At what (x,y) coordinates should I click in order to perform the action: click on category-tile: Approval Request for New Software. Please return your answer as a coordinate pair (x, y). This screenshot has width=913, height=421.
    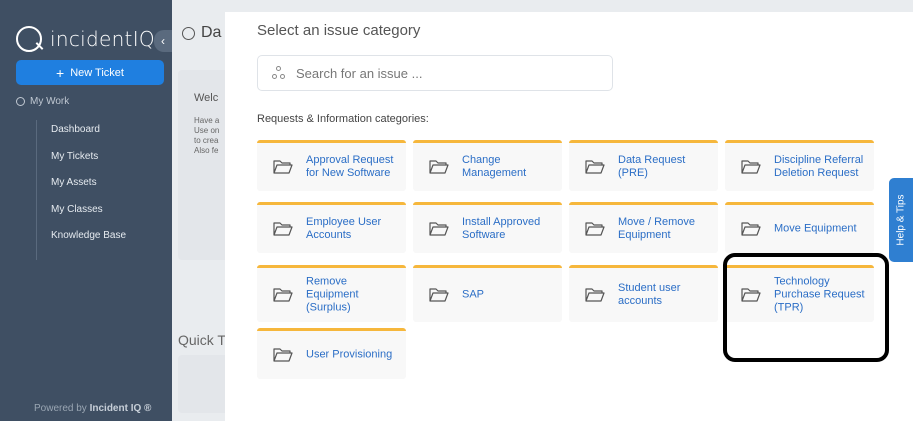
    Looking at the image, I should click on (331, 165).